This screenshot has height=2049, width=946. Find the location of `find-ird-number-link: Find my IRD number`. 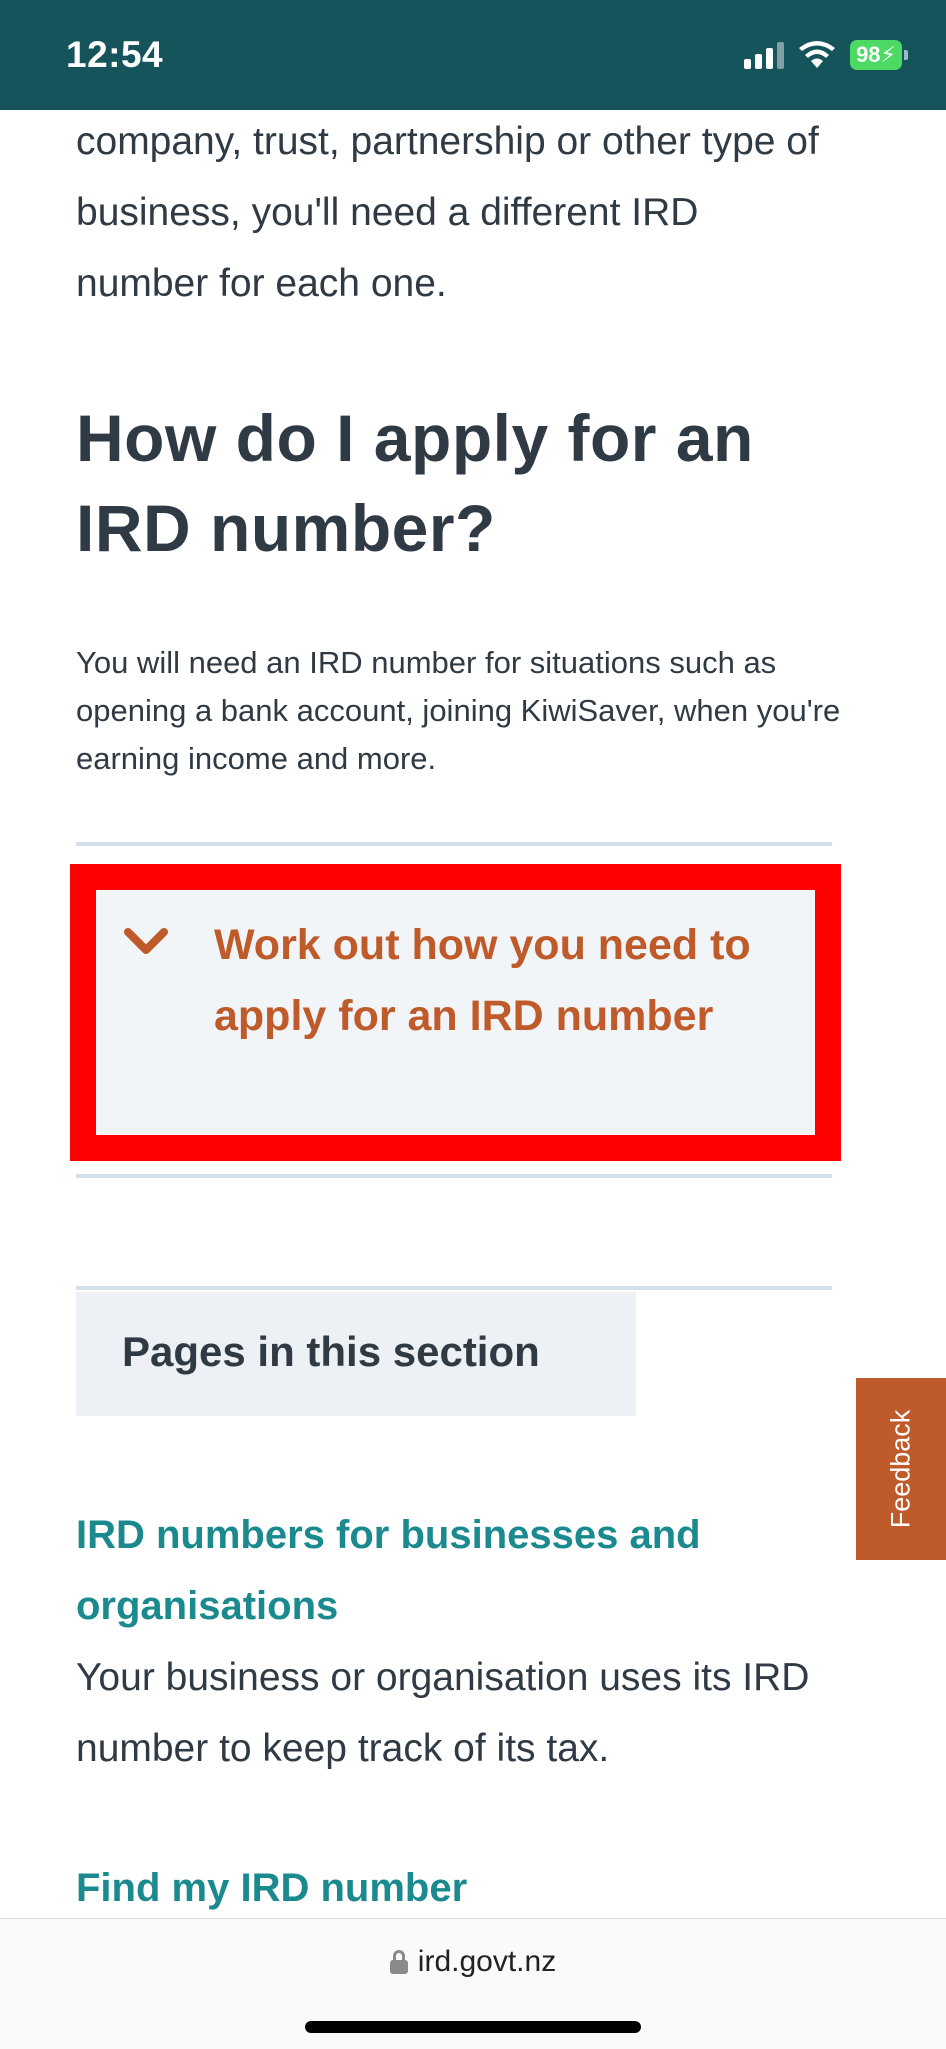

find-ird-number-link: Find my IRD number is located at coordinates (466, 1888).